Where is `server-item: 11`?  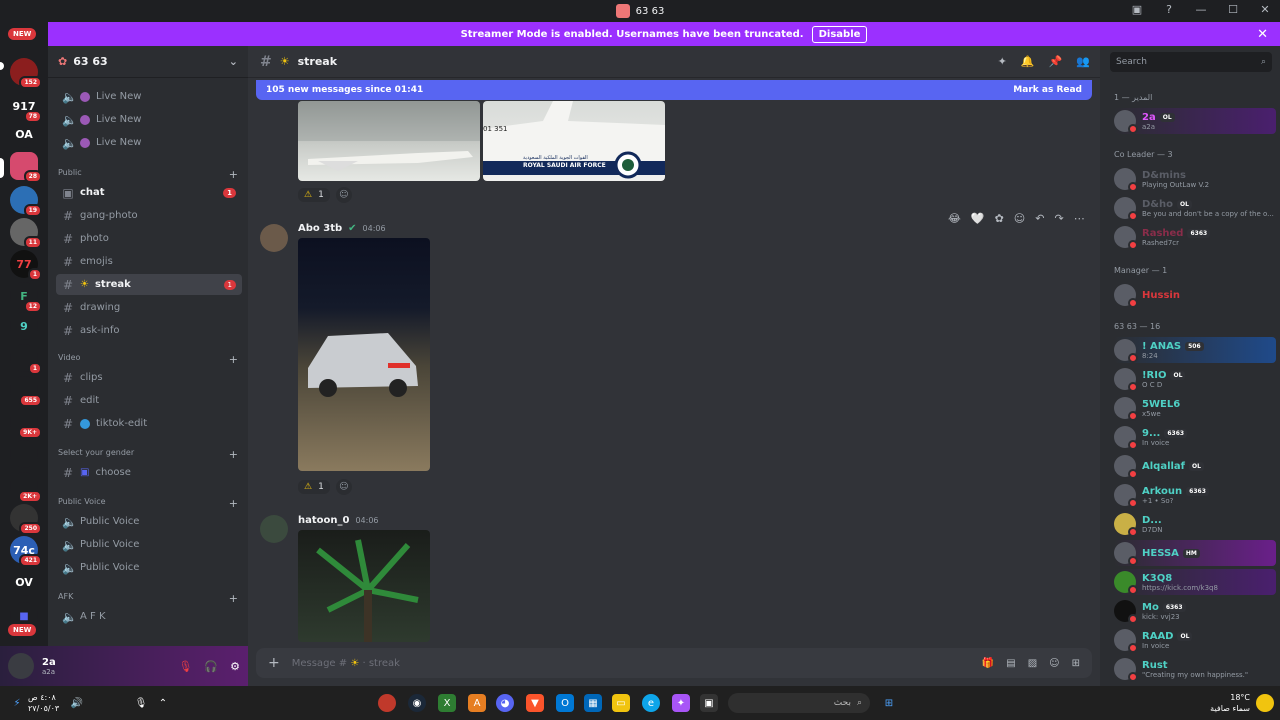 server-item: 11 is located at coordinates (26, 233).